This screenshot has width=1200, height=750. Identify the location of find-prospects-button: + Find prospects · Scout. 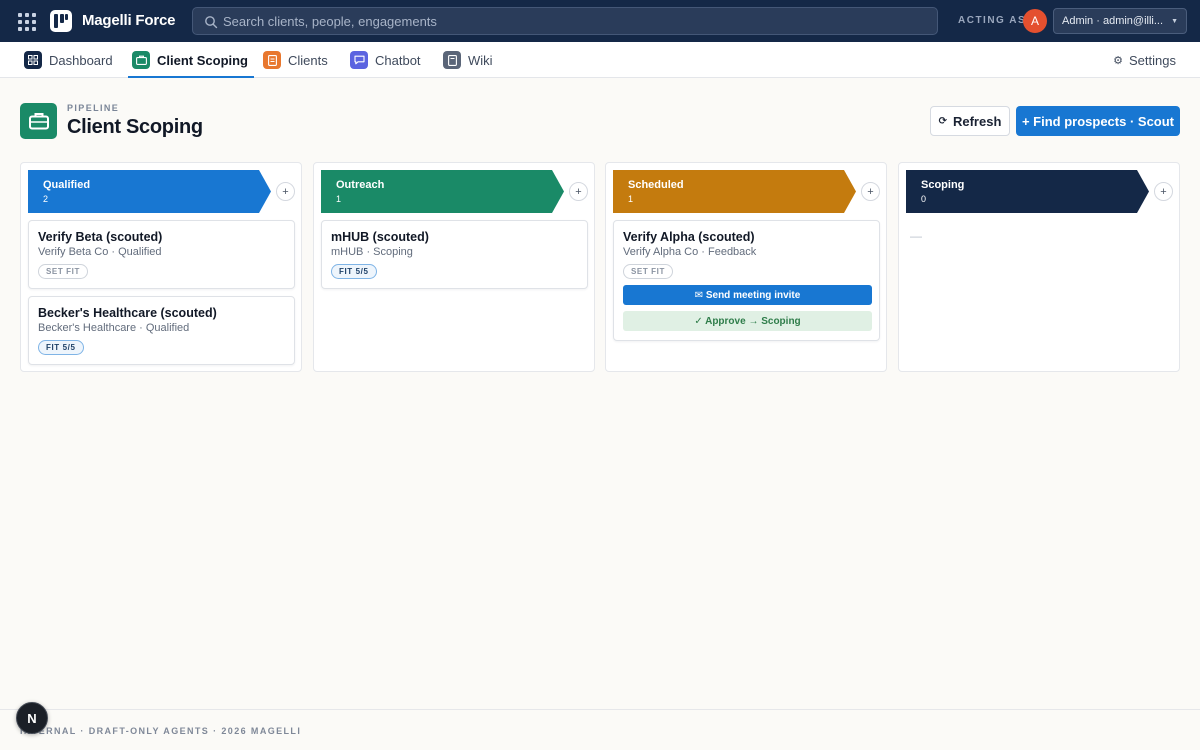
(1098, 121).